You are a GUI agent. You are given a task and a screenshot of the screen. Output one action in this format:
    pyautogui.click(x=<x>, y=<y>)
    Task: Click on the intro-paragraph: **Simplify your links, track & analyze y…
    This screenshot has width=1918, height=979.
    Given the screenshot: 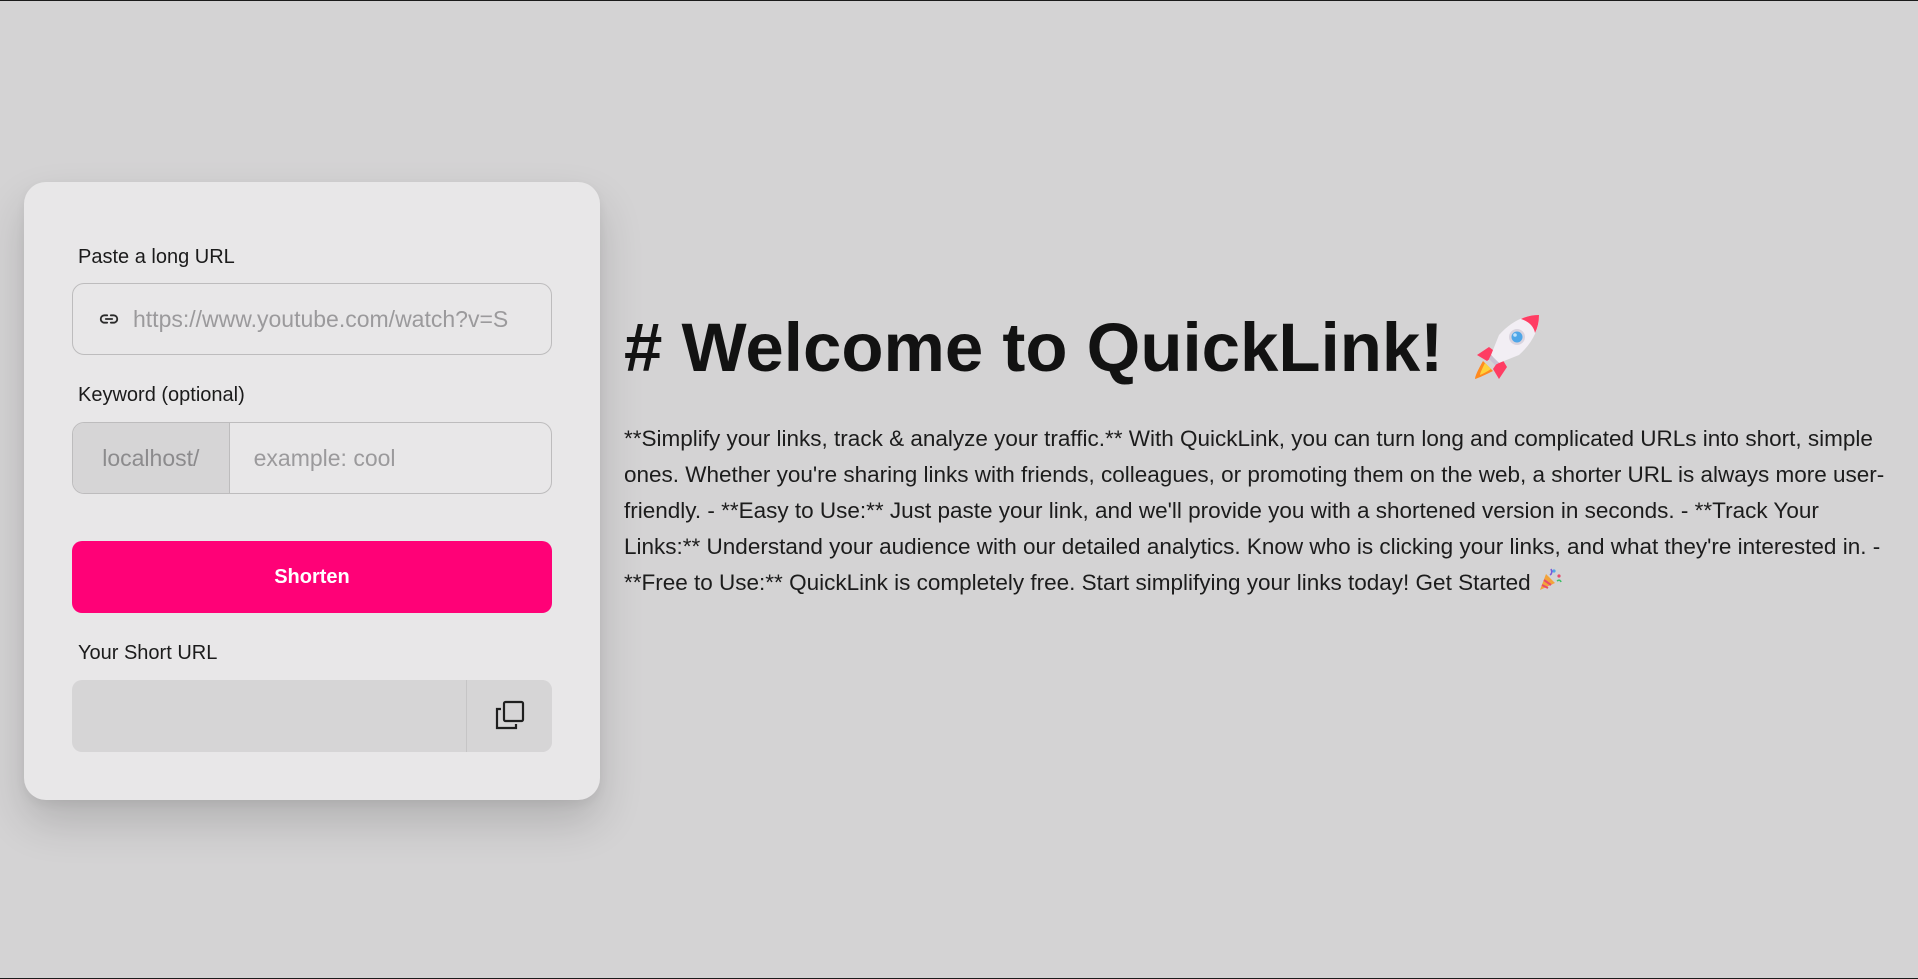 What is the action you would take?
    pyautogui.click(x=1259, y=512)
    